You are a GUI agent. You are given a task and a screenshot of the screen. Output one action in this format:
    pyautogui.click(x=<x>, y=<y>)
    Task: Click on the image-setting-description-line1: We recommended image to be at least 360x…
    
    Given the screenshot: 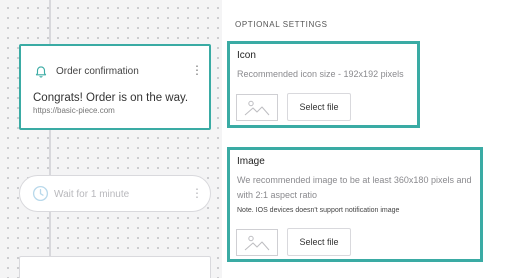 What is the action you would take?
    pyautogui.click(x=354, y=180)
    